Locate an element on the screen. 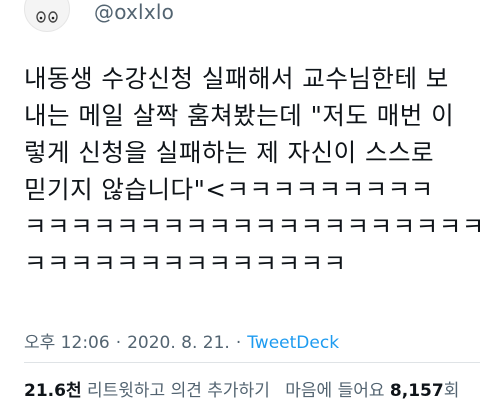 Image resolution: width=480 pixels, height=416 pixels. avatar is located at coordinates (47, 16).